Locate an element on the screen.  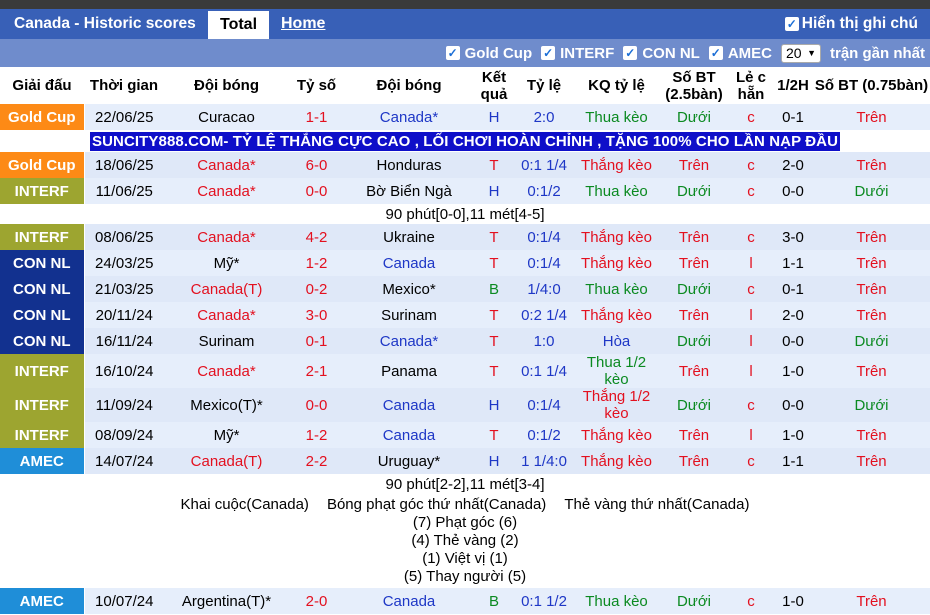
match-date: 11/06/25 is located at coordinates (124, 191).